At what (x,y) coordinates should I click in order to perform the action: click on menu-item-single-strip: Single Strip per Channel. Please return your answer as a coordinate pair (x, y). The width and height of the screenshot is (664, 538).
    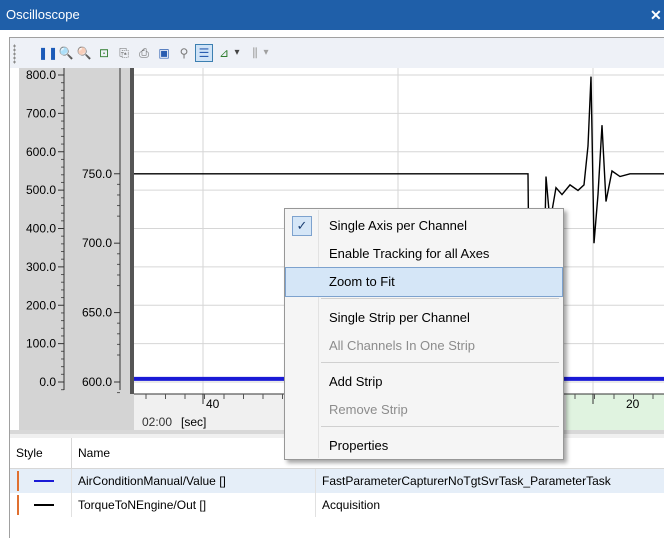
    Looking at the image, I should click on (424, 318).